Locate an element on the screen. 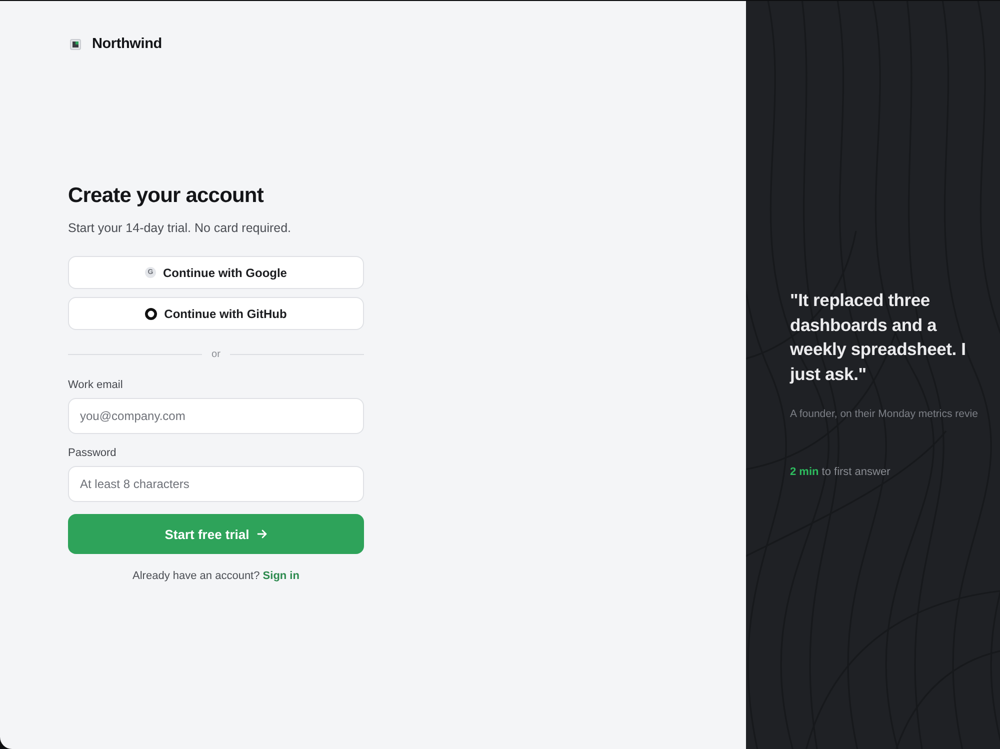  github-button: Continue with GitHub is located at coordinates (216, 313).